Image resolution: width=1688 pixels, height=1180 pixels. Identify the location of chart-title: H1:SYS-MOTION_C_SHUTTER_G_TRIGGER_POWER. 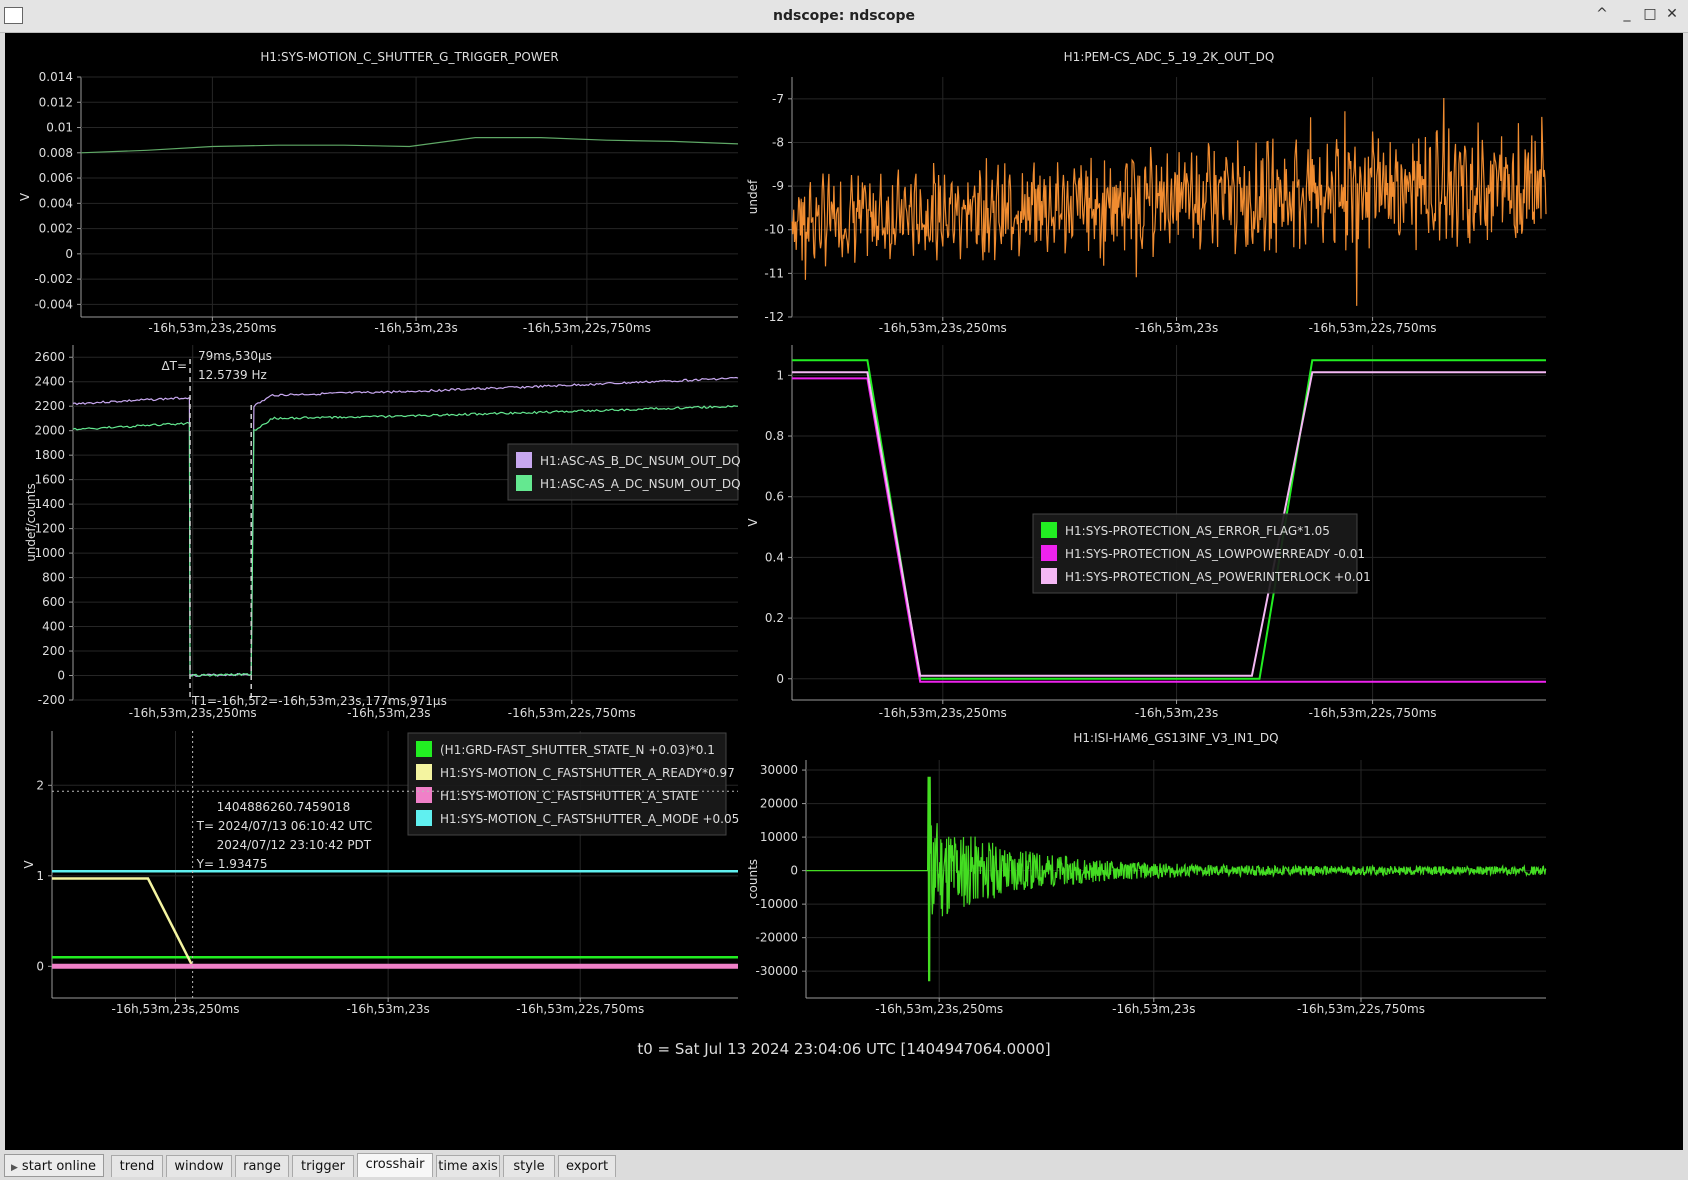
(409, 57).